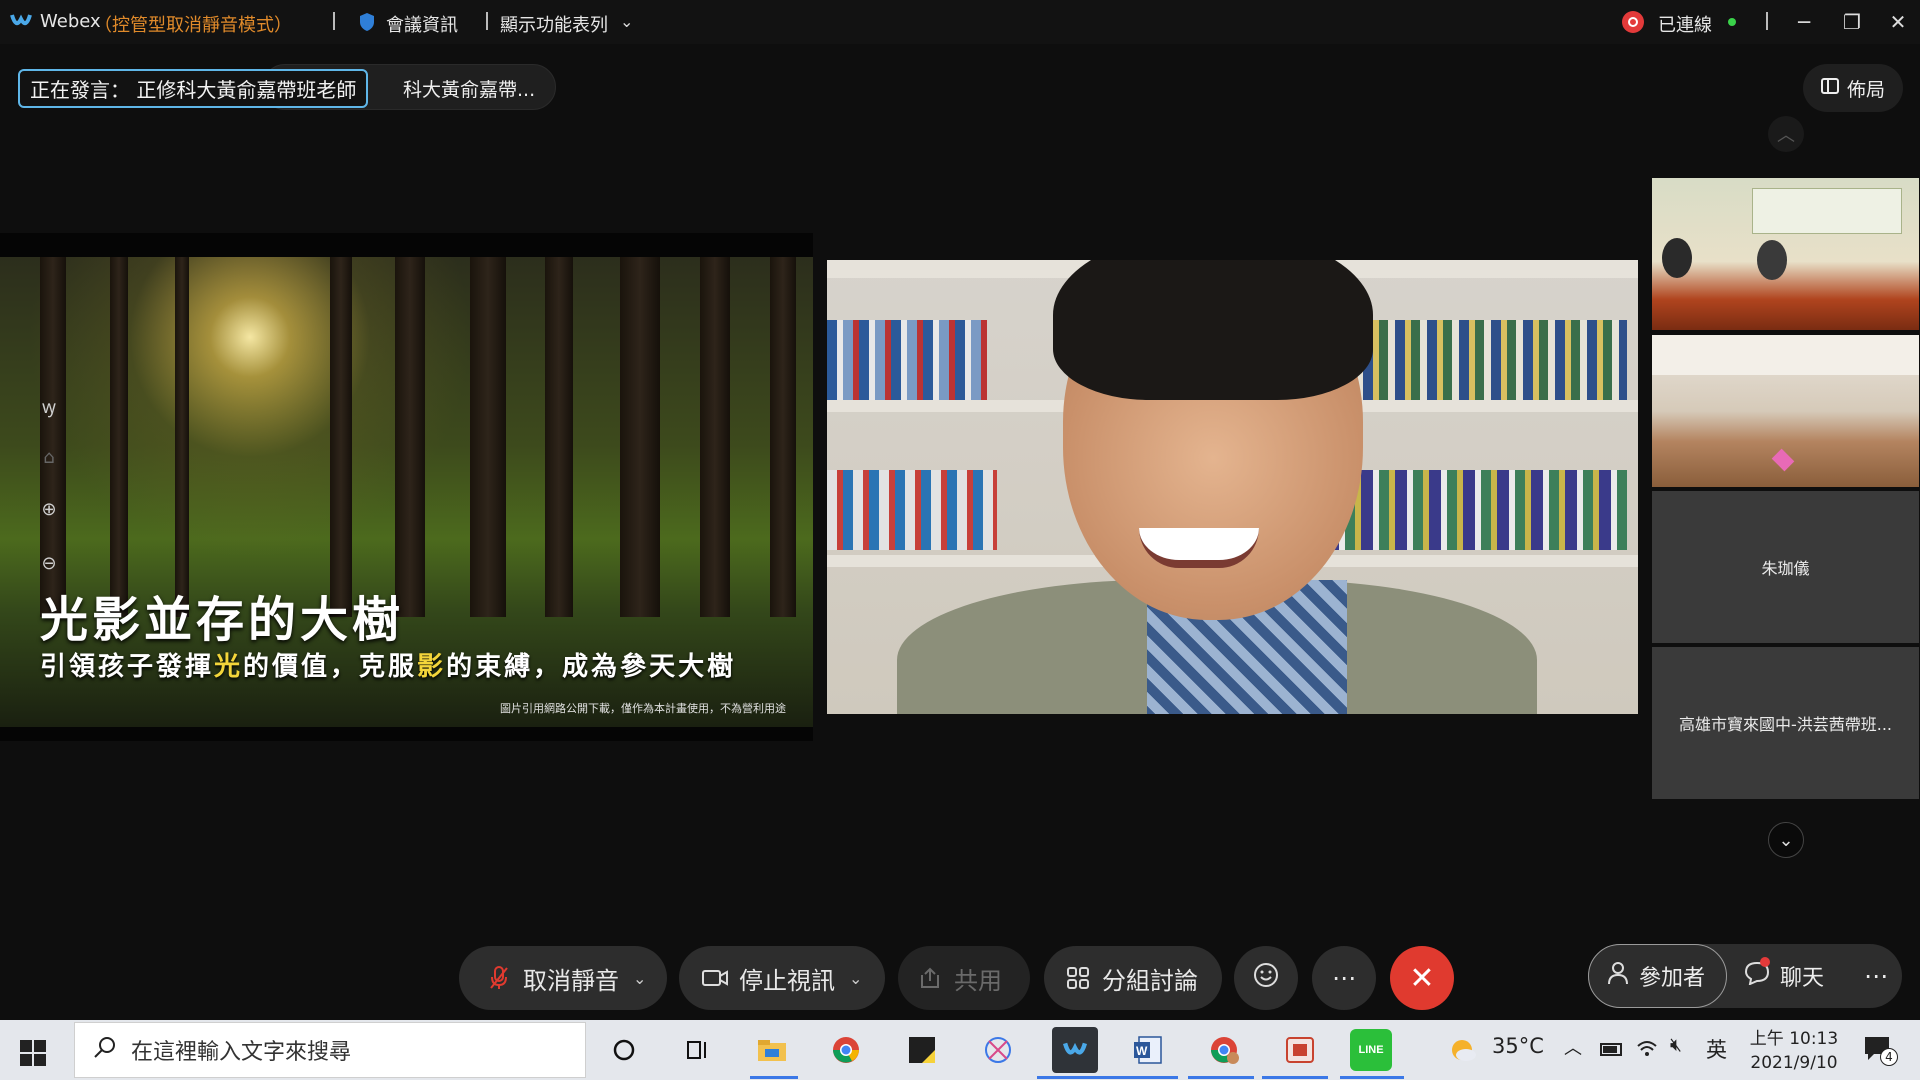  Describe the element at coordinates (715, 978) in the screenshot. I see `video-camera-icon` at that location.